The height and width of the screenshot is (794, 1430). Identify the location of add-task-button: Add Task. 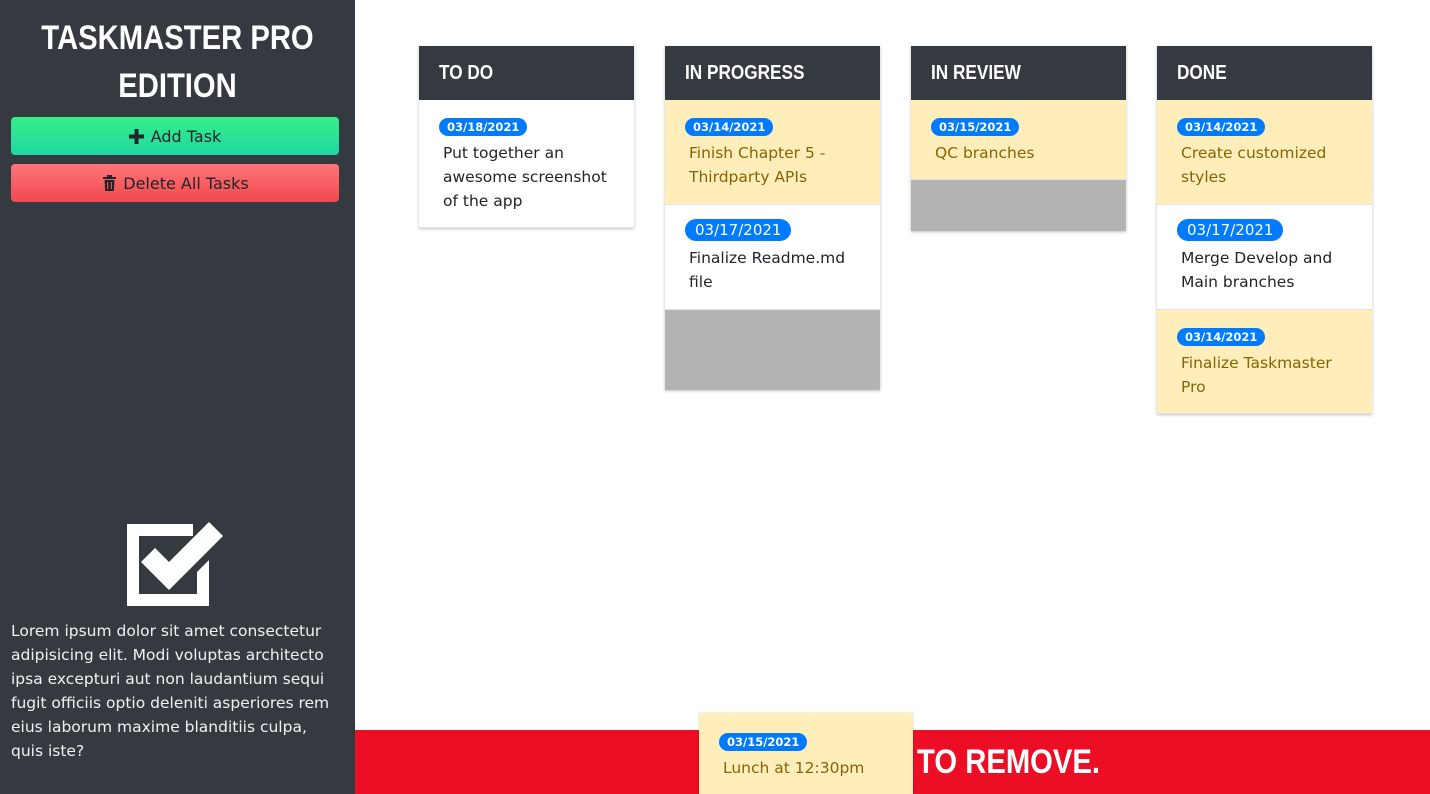
(175, 136).